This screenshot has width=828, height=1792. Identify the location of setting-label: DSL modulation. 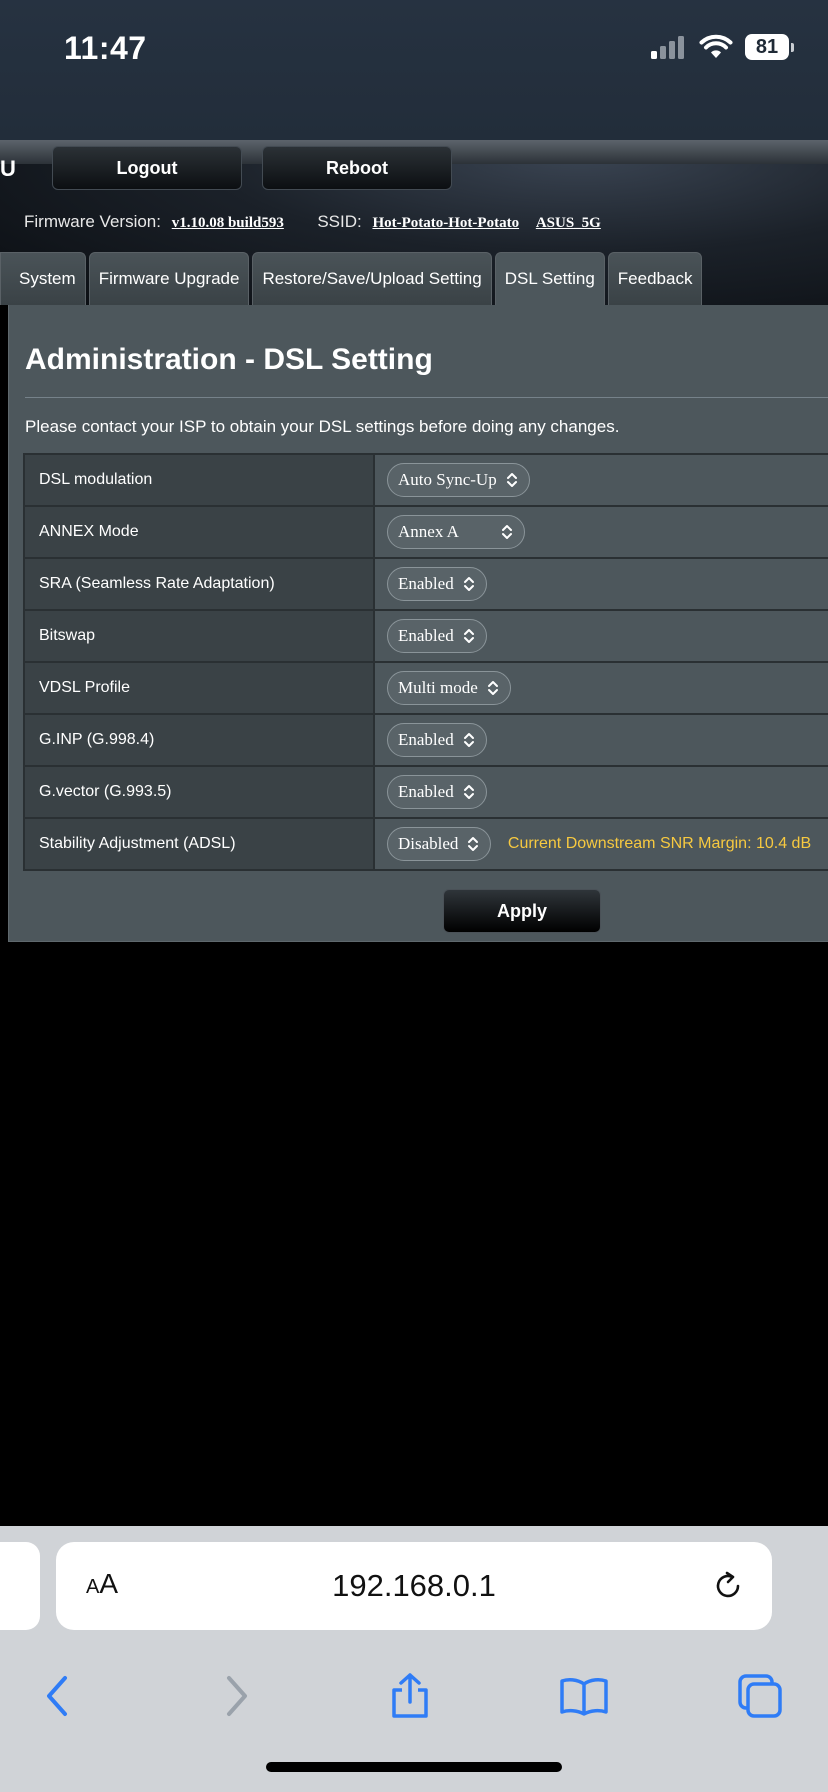
(199, 480).